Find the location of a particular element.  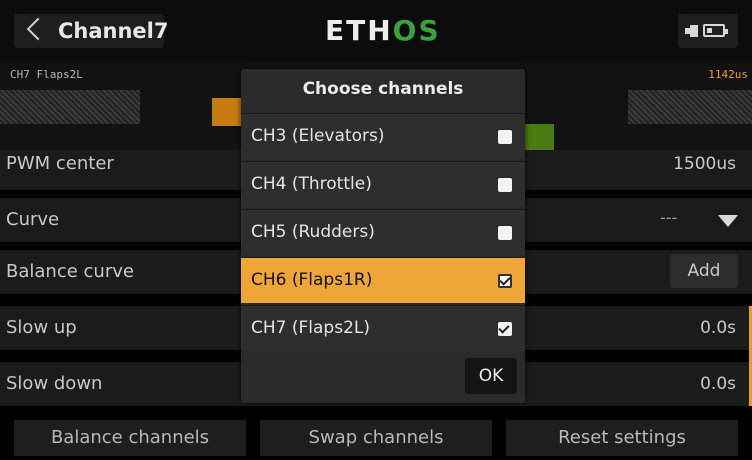

header-bar: Channel7 ETHOS is located at coordinates (376, 31).